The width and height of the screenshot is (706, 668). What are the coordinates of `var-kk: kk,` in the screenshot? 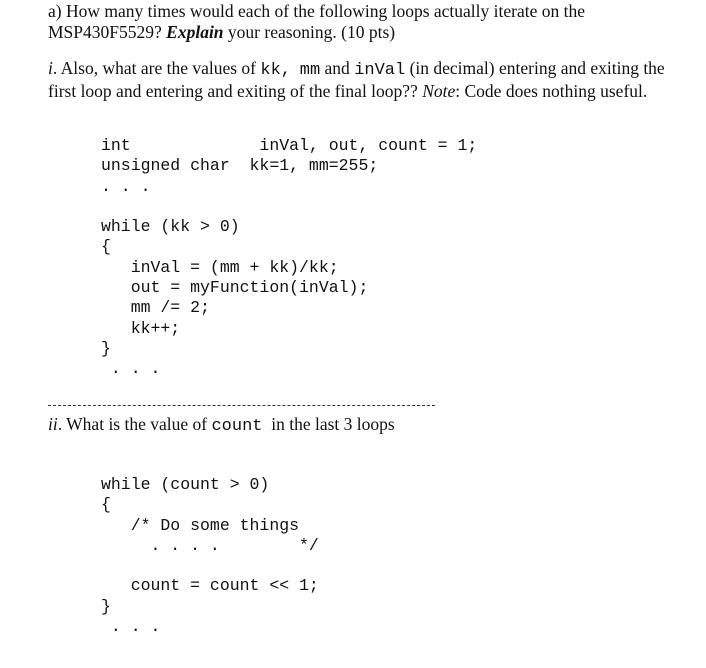 It's located at (275, 70).